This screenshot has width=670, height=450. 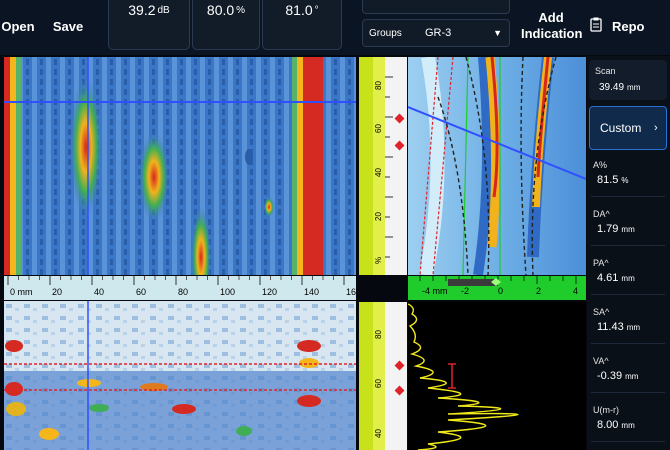 I want to click on ruler-tick-label: %, so click(x=378, y=260).